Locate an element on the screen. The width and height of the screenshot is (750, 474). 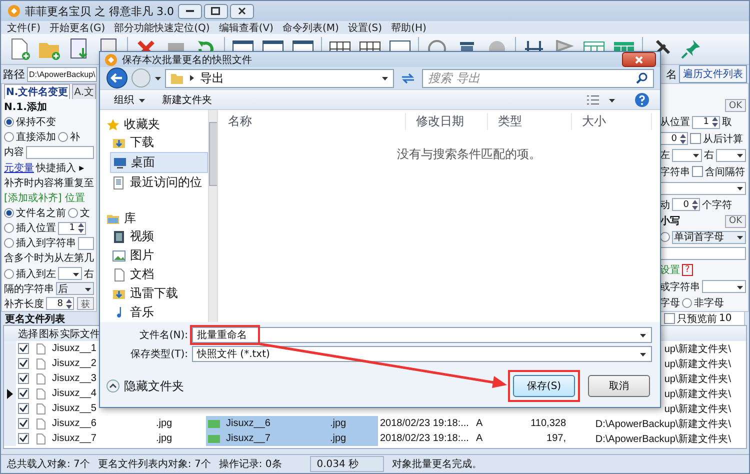
menu-item: 部分功能快速定位(Q) is located at coordinates (162, 27).